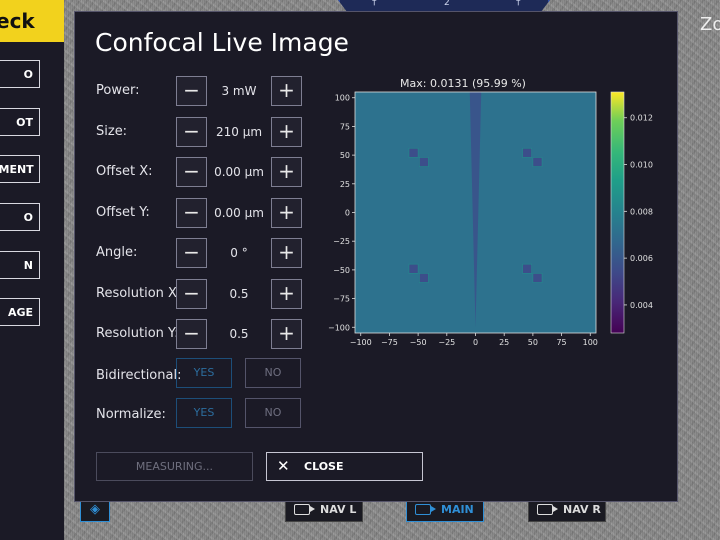  What do you see at coordinates (191, 334) in the screenshot?
I see `resolution-y-decrement-button: −` at bounding box center [191, 334].